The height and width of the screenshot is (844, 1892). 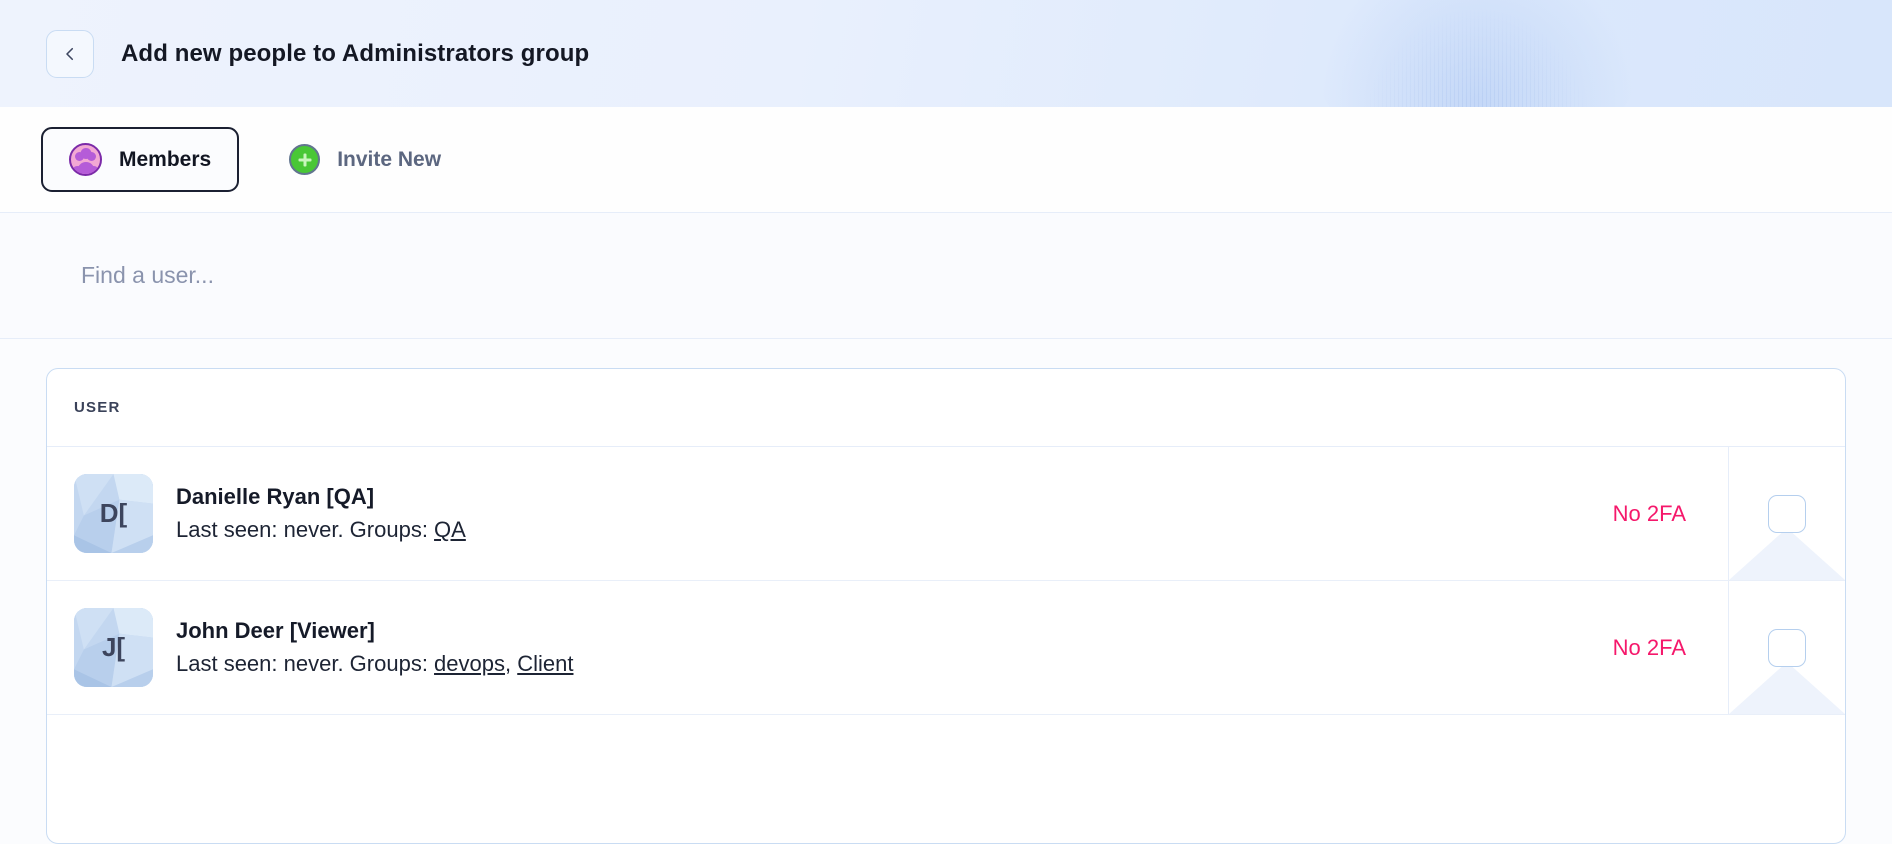 I want to click on table-header-row: USER, so click(x=946, y=408).